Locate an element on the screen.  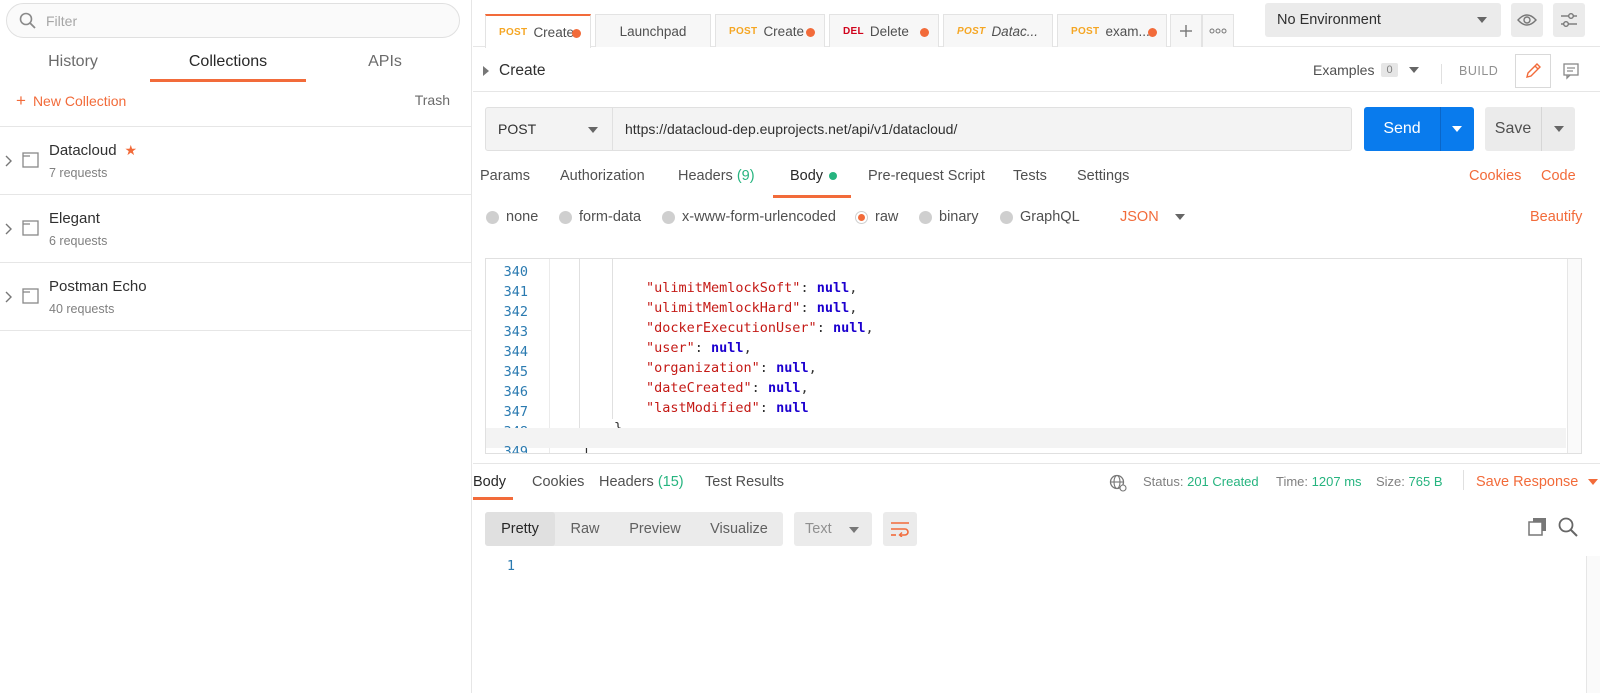
save-response-button: Save Response is located at coordinates (1537, 482).